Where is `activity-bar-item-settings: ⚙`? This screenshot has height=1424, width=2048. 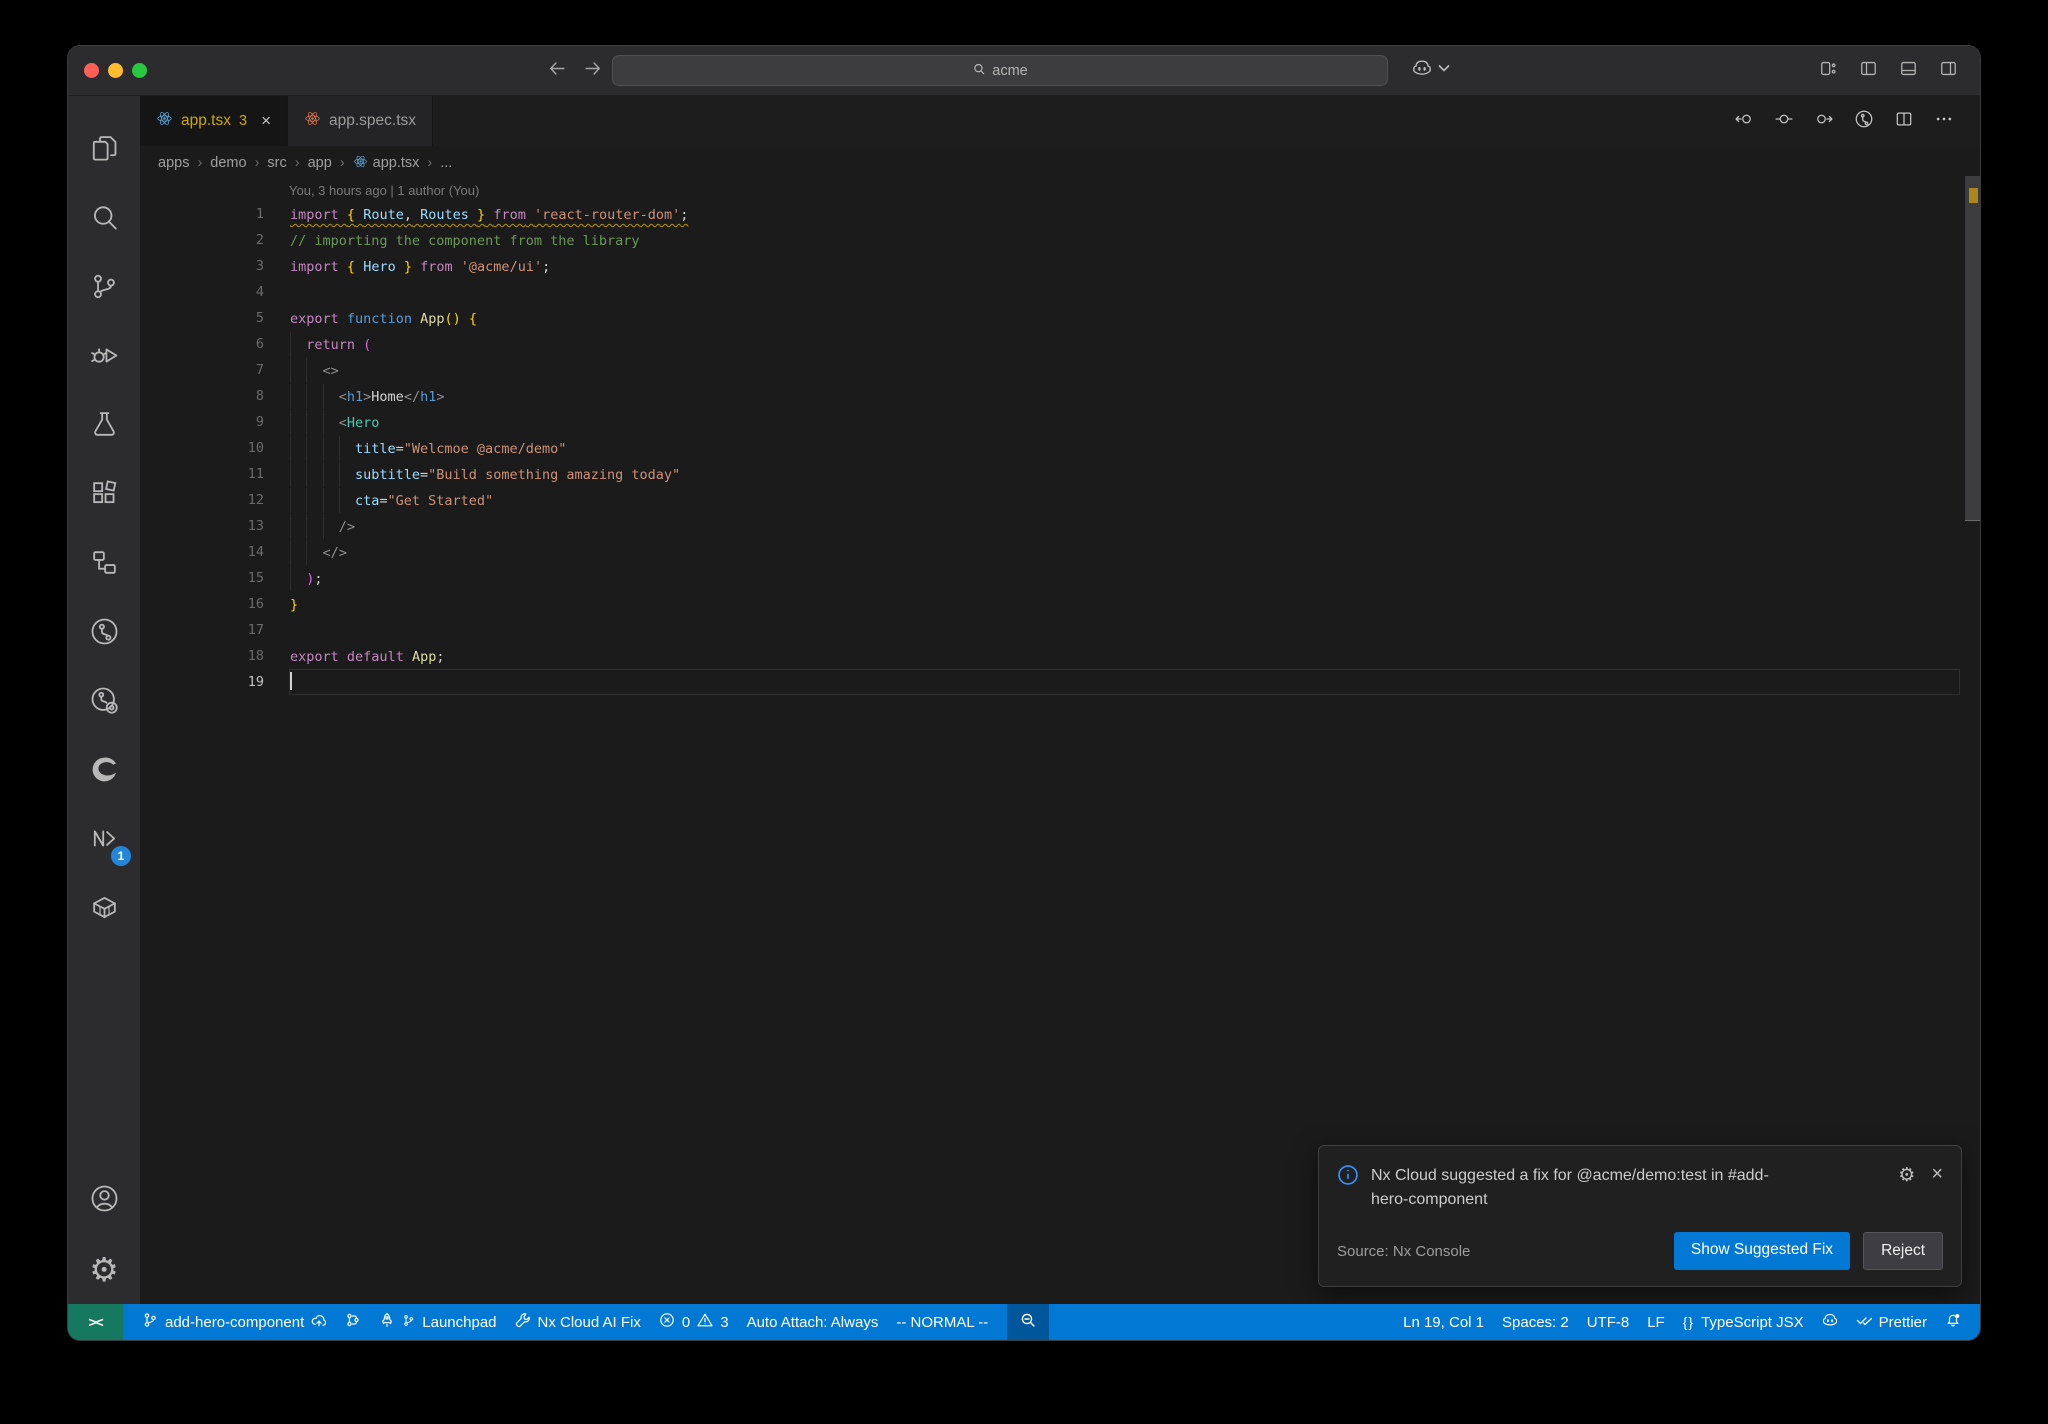 activity-bar-item-settings: ⚙ is located at coordinates (104, 1269).